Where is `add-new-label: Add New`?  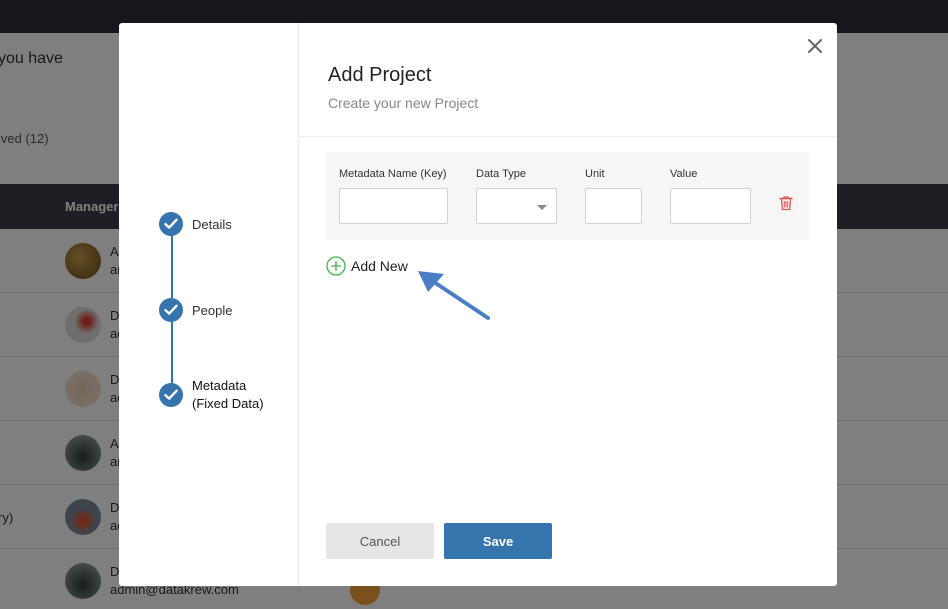 add-new-label: Add New is located at coordinates (379, 266).